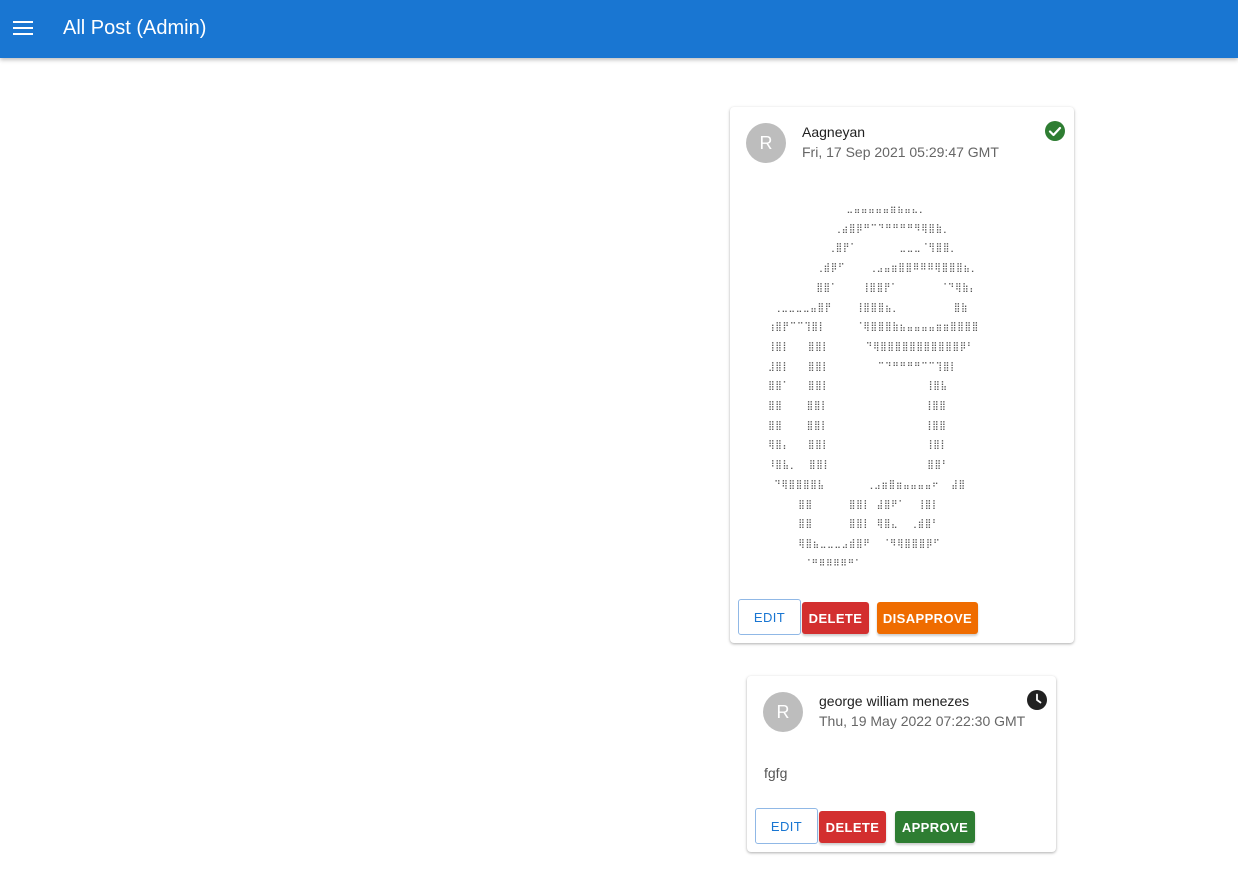 The image size is (1238, 881). I want to click on disapprove-button: DISAPPROVE, so click(927, 618).